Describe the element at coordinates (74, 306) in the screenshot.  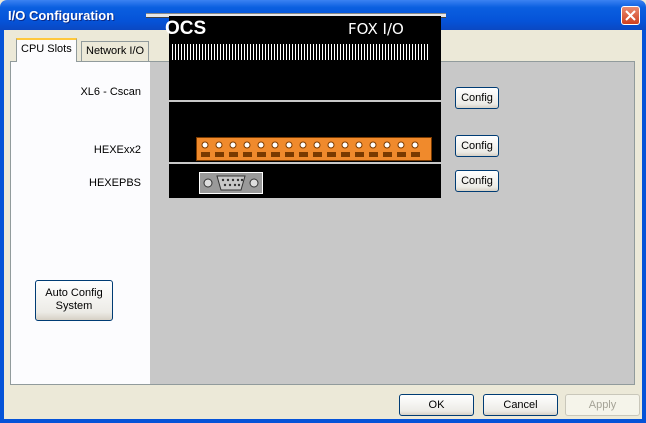
I see `auto-config-label-2: System` at that location.